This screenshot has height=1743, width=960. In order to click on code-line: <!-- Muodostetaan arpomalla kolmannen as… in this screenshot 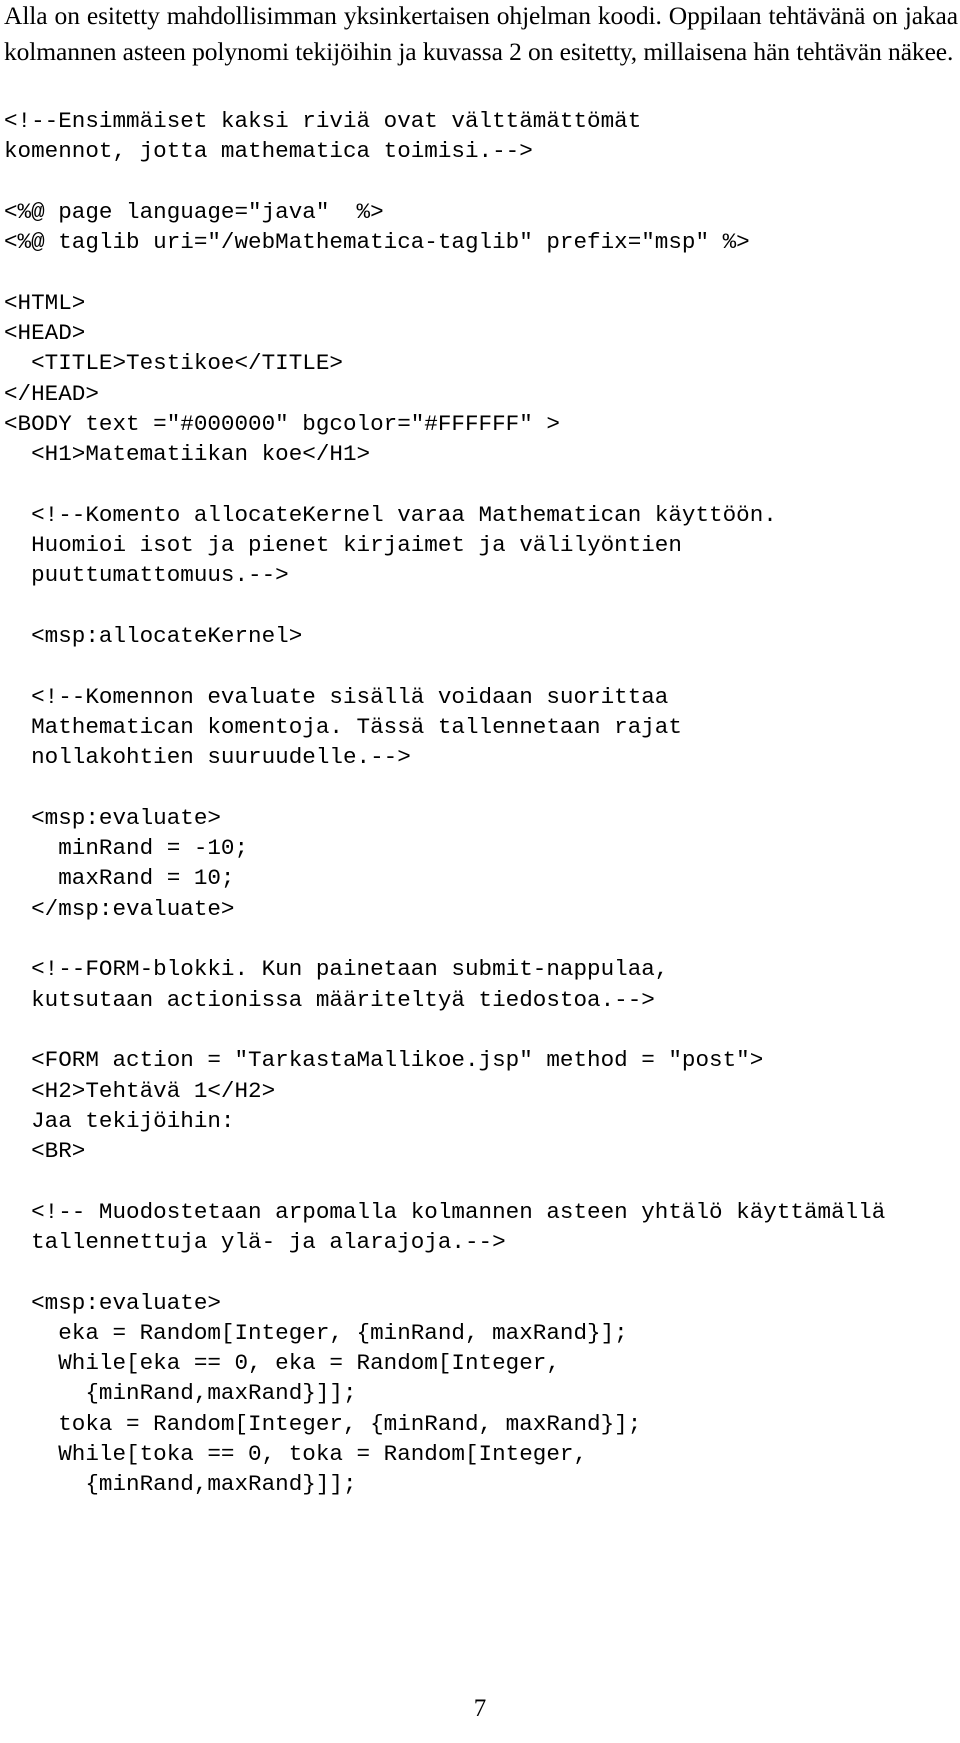, I will do `click(445, 1211)`.